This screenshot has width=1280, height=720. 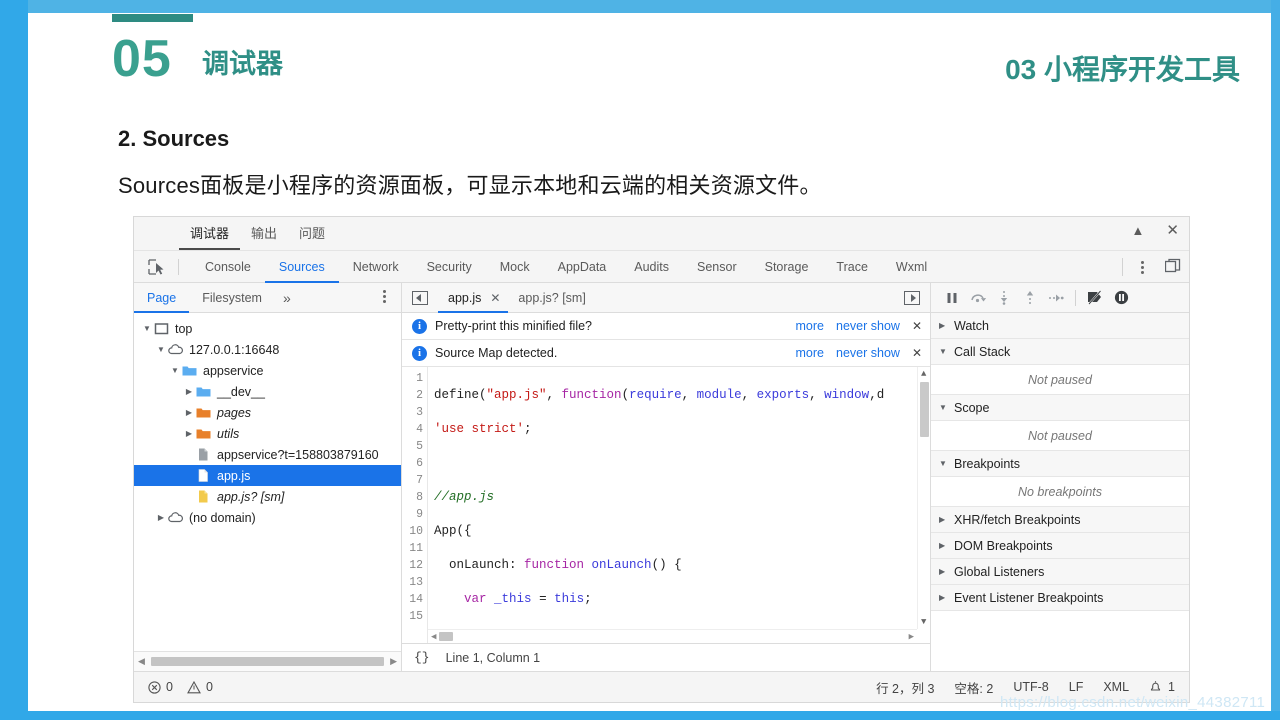 What do you see at coordinates (1172, 267) in the screenshot?
I see `dock-side-icon` at bounding box center [1172, 267].